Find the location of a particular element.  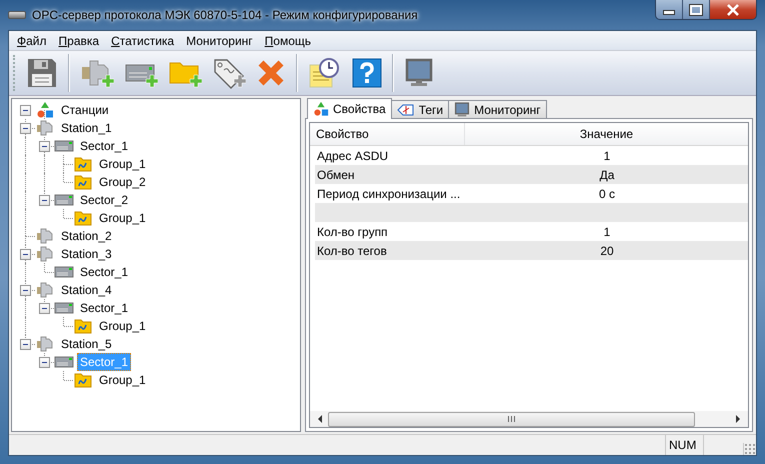

menu-item: Файл is located at coordinates (32, 41).